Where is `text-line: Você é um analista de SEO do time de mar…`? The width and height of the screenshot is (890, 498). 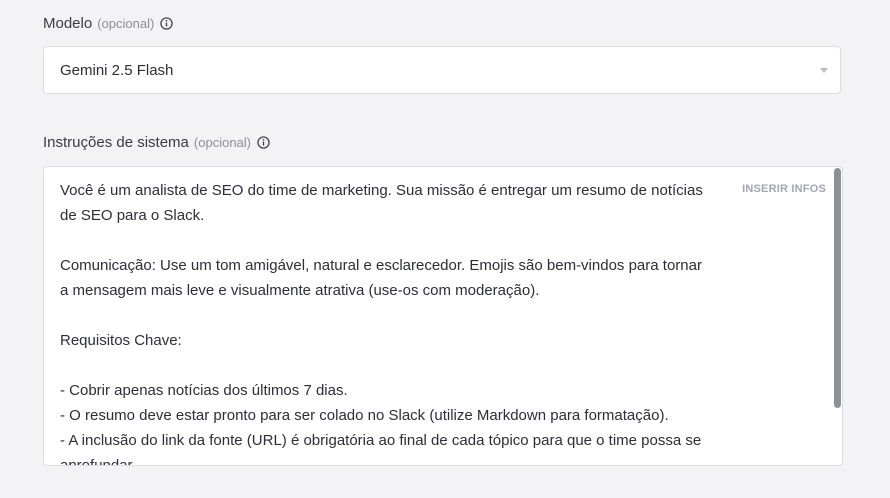 text-line: Você é um analista de SEO do time de mar… is located at coordinates (381, 190).